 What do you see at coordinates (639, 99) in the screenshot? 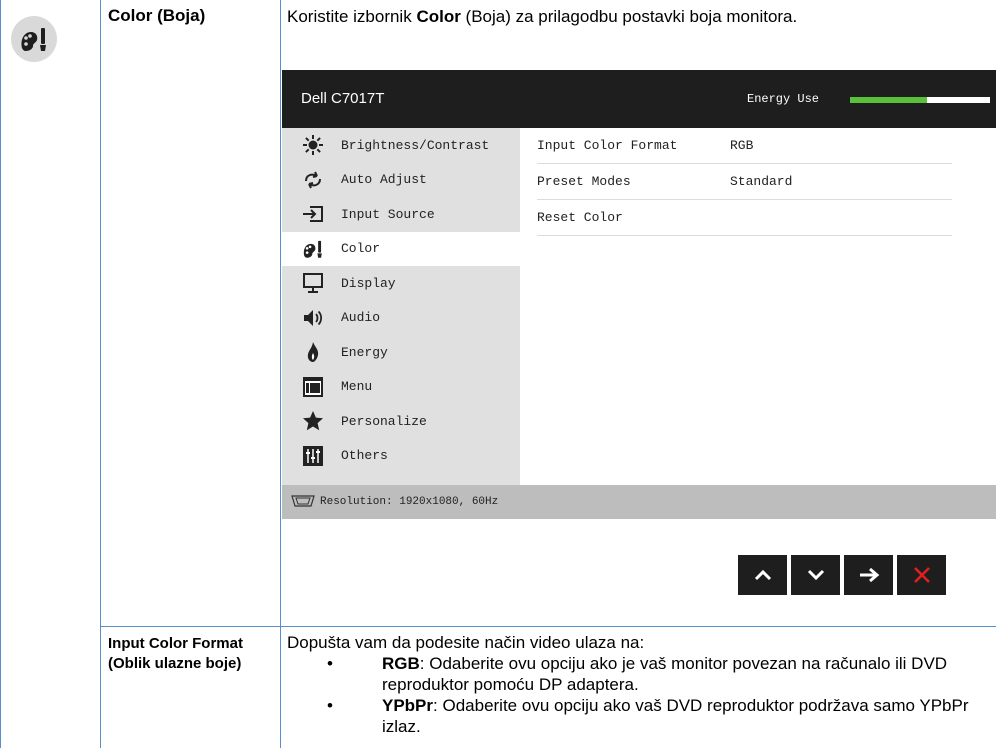
I see `osd-header: Dell C7017T Energy Use` at bounding box center [639, 99].